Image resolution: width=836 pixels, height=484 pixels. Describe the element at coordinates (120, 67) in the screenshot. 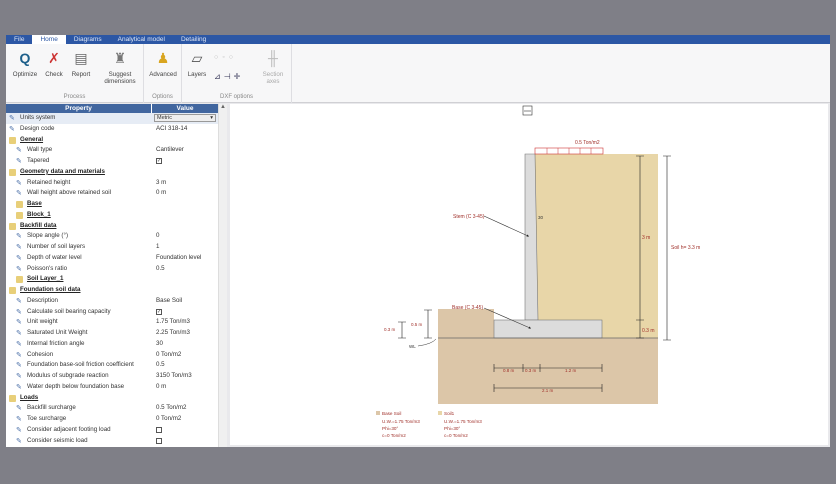

I see `suggest-dimensions-button: ♜ Suggest dimensions` at that location.